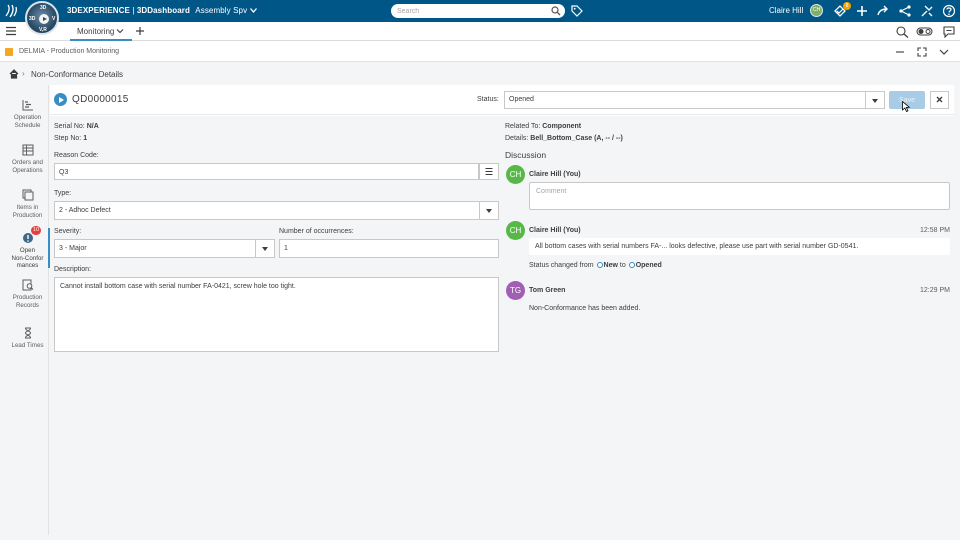 This screenshot has width=960, height=540. Describe the element at coordinates (316, 231) in the screenshot. I see `occurrences-label: Number of occurrences:` at that location.